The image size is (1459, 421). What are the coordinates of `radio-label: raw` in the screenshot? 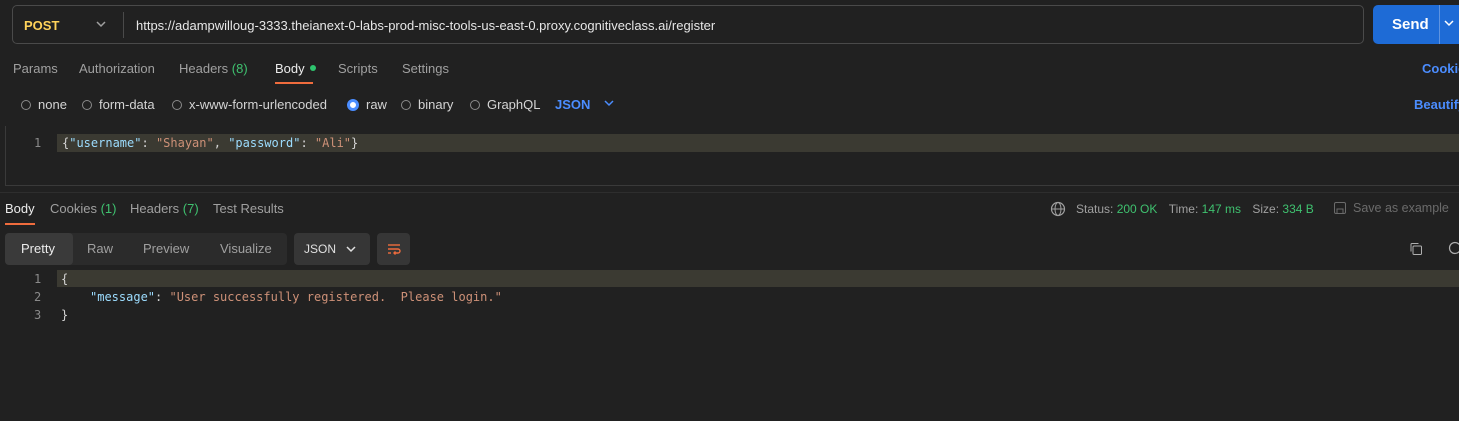 It's located at (376, 104).